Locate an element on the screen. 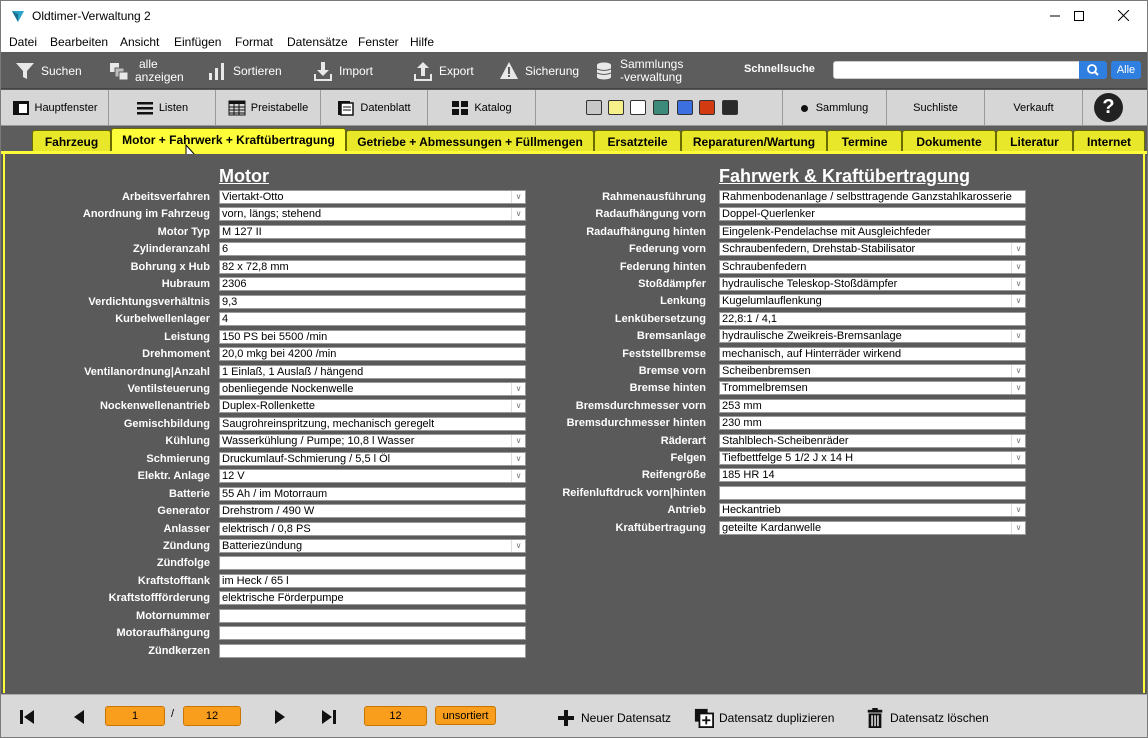 Image resolution: width=1148 pixels, height=738 pixels. motor-field-select: Batteriezündung ∨ is located at coordinates (372, 546).